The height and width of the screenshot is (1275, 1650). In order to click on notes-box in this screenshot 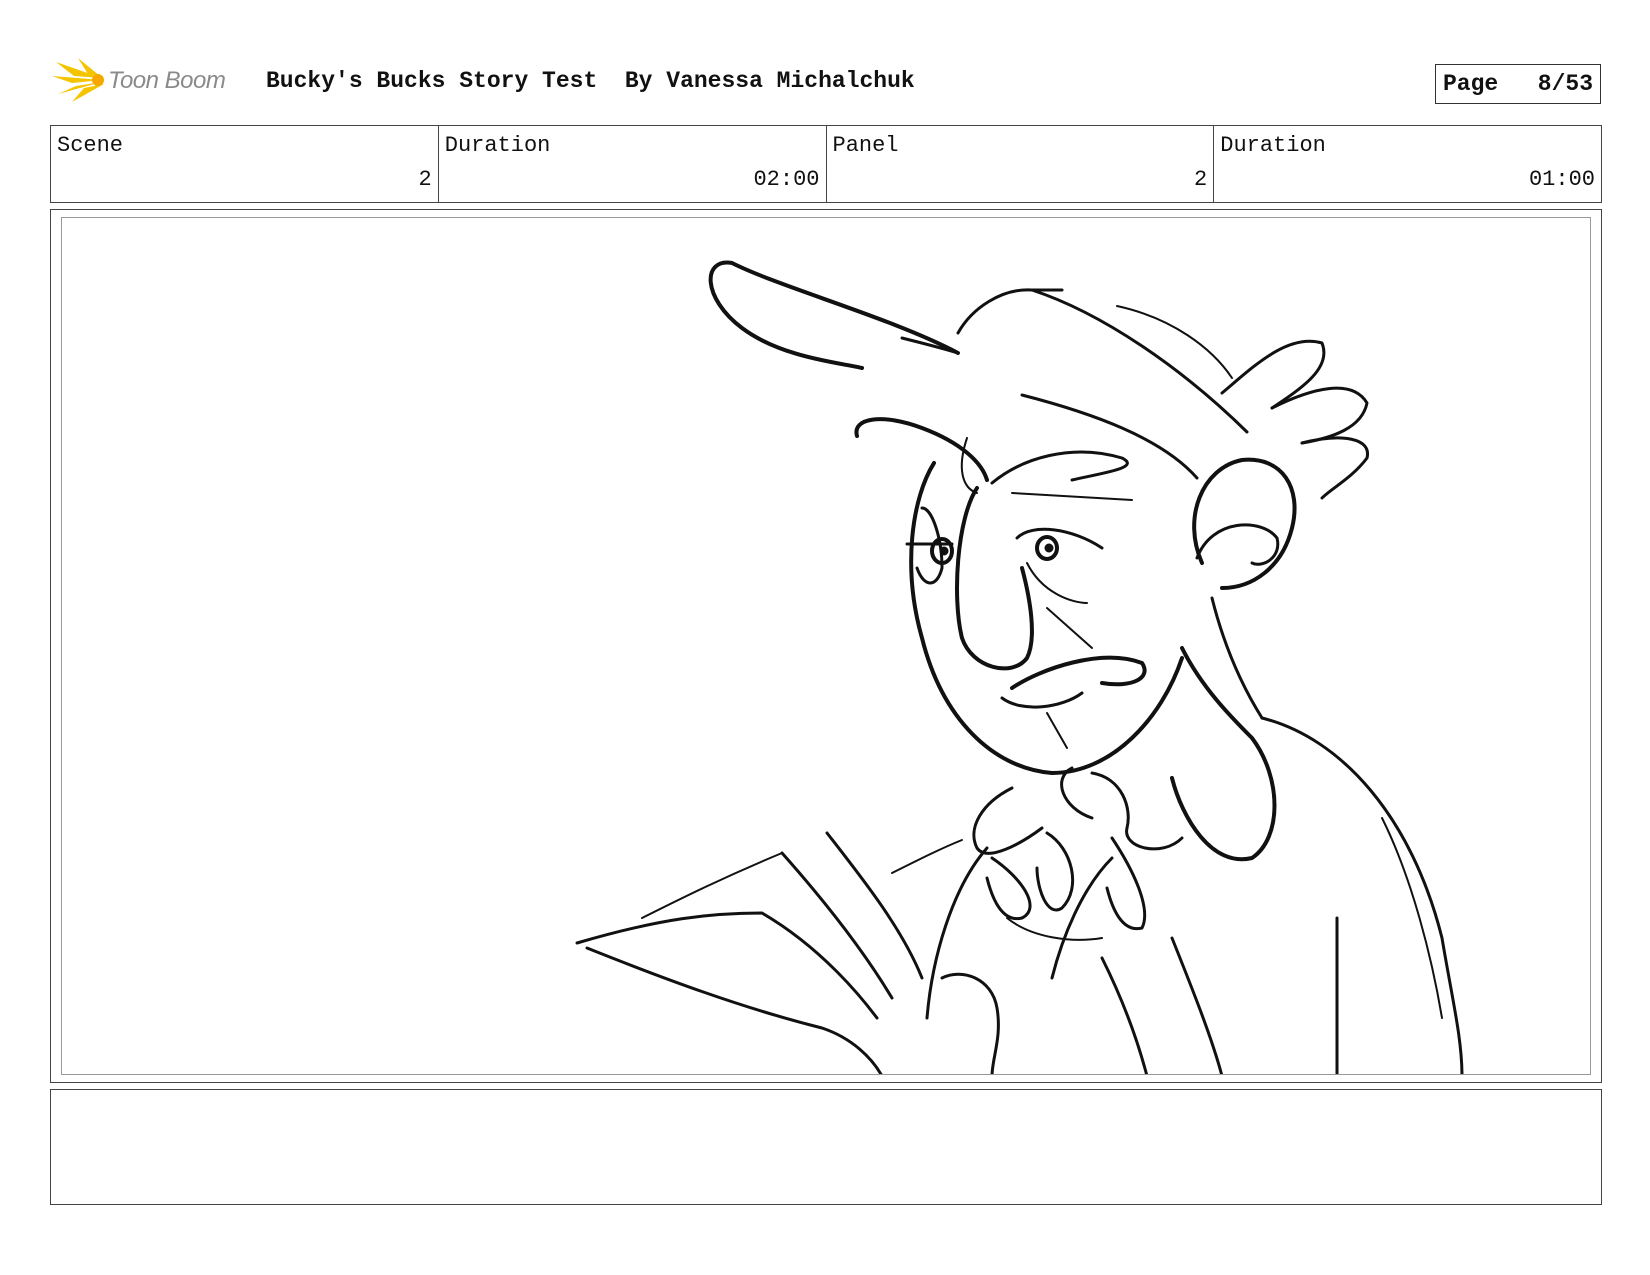, I will do `click(826, 1147)`.